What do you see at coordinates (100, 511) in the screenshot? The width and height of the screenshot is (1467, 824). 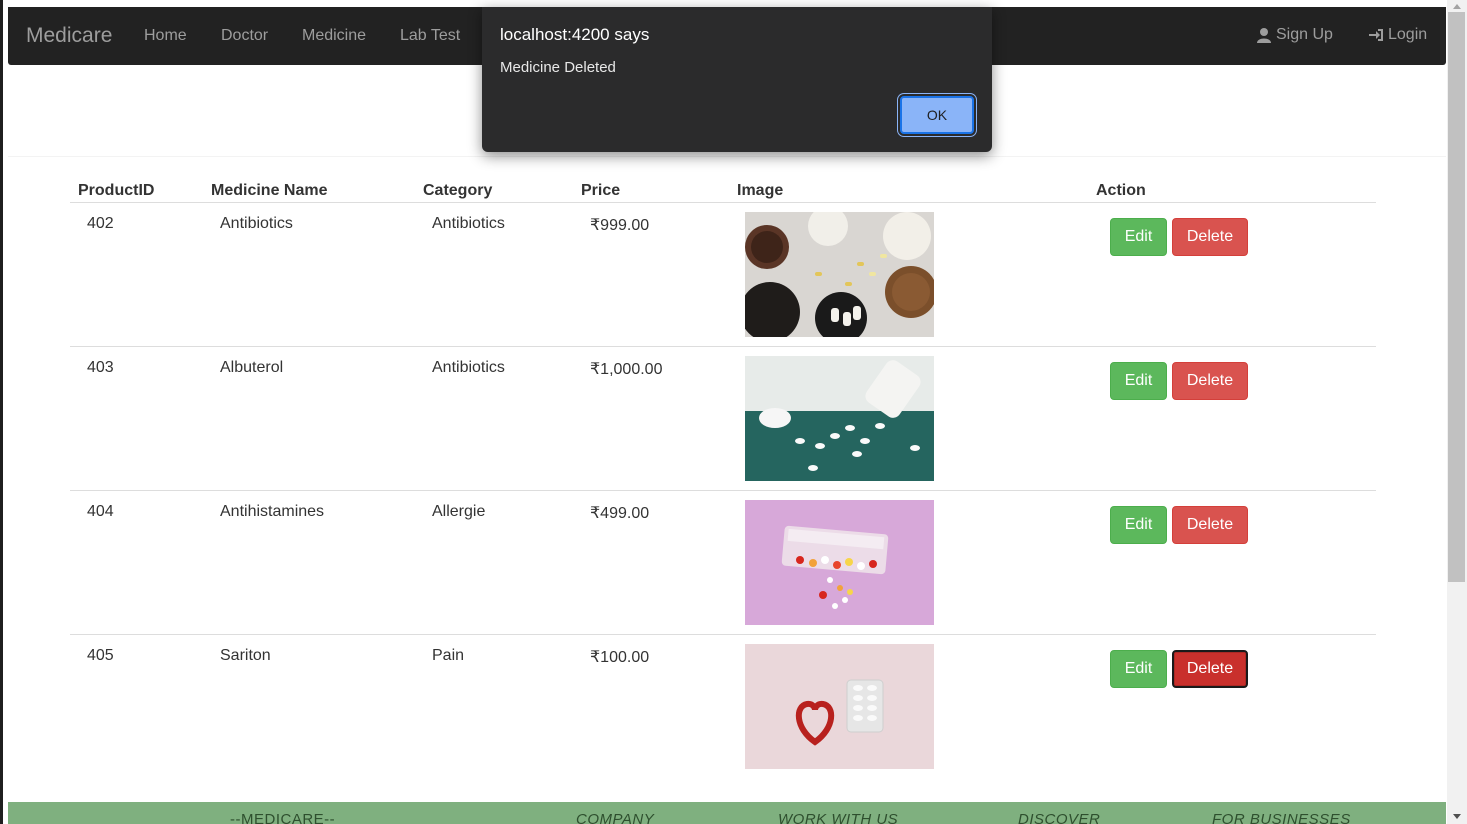 I see `cell-product-id: 404` at bounding box center [100, 511].